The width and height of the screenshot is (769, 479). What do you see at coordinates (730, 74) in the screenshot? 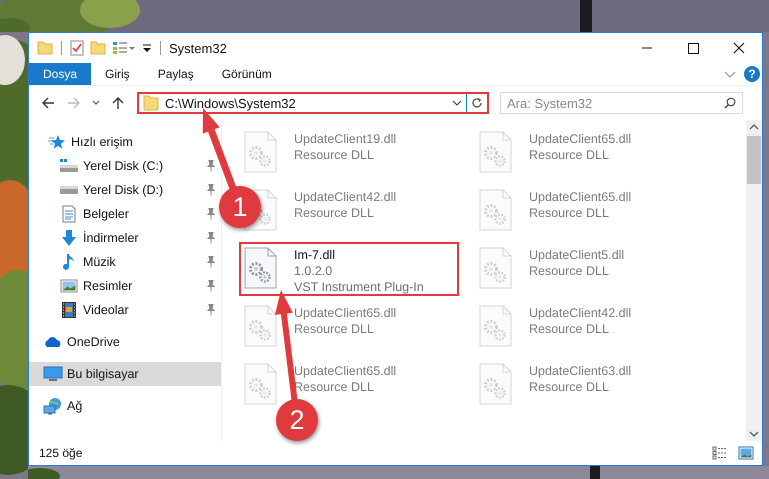
I see `chevron-icon` at bounding box center [730, 74].